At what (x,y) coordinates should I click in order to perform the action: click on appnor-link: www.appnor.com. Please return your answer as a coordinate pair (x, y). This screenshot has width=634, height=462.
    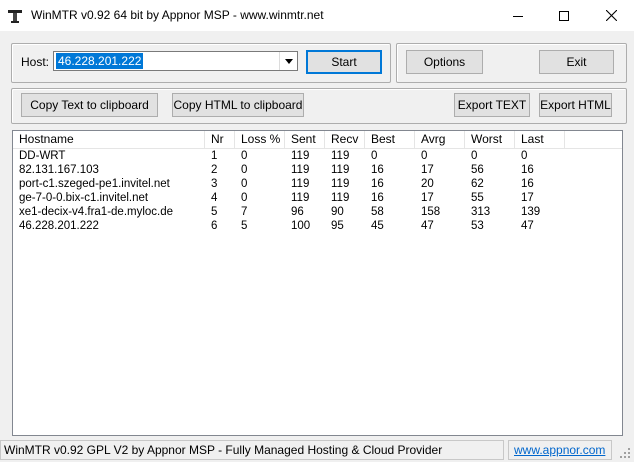
    Looking at the image, I should click on (560, 450).